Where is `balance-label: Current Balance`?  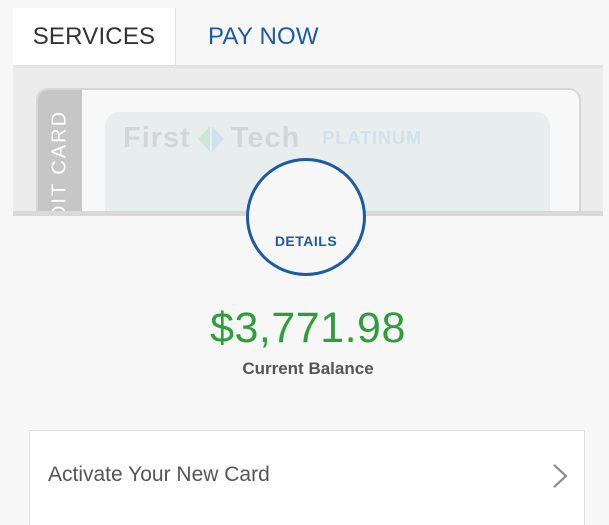 balance-label: Current Balance is located at coordinates (308, 368).